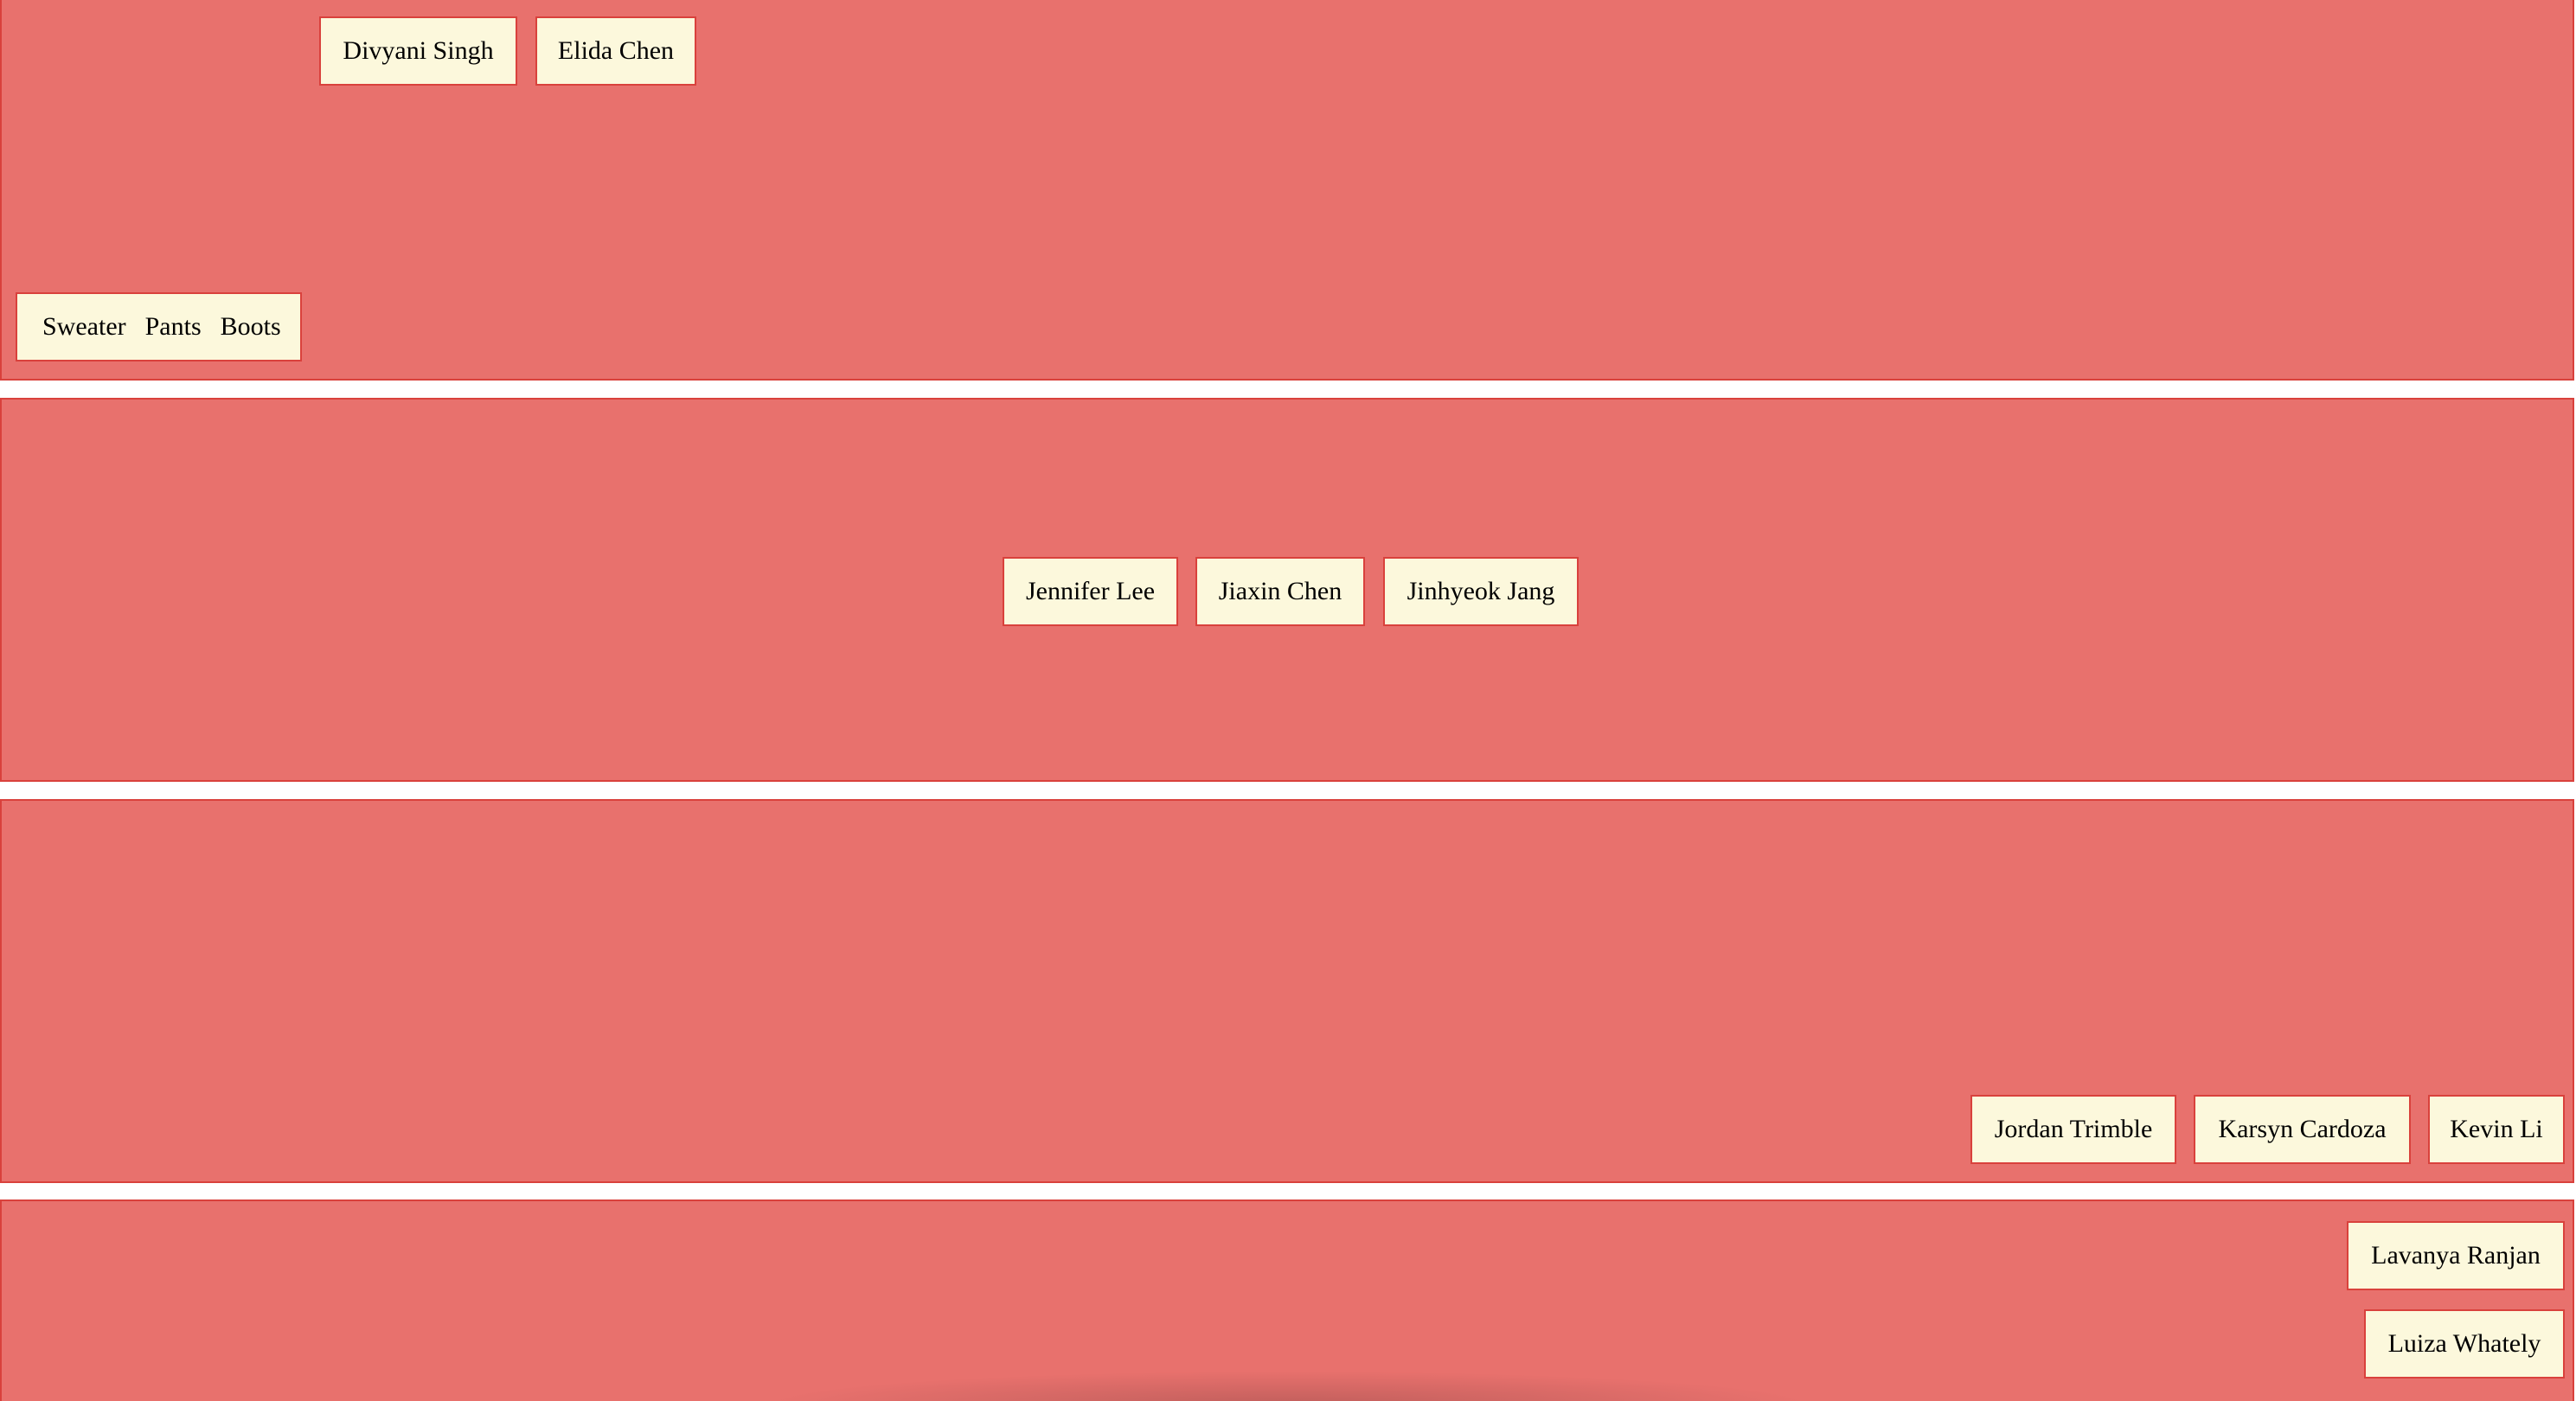 This screenshot has width=2576, height=1401. Describe the element at coordinates (2496, 1129) in the screenshot. I see `name-item: Kevin Li` at that location.